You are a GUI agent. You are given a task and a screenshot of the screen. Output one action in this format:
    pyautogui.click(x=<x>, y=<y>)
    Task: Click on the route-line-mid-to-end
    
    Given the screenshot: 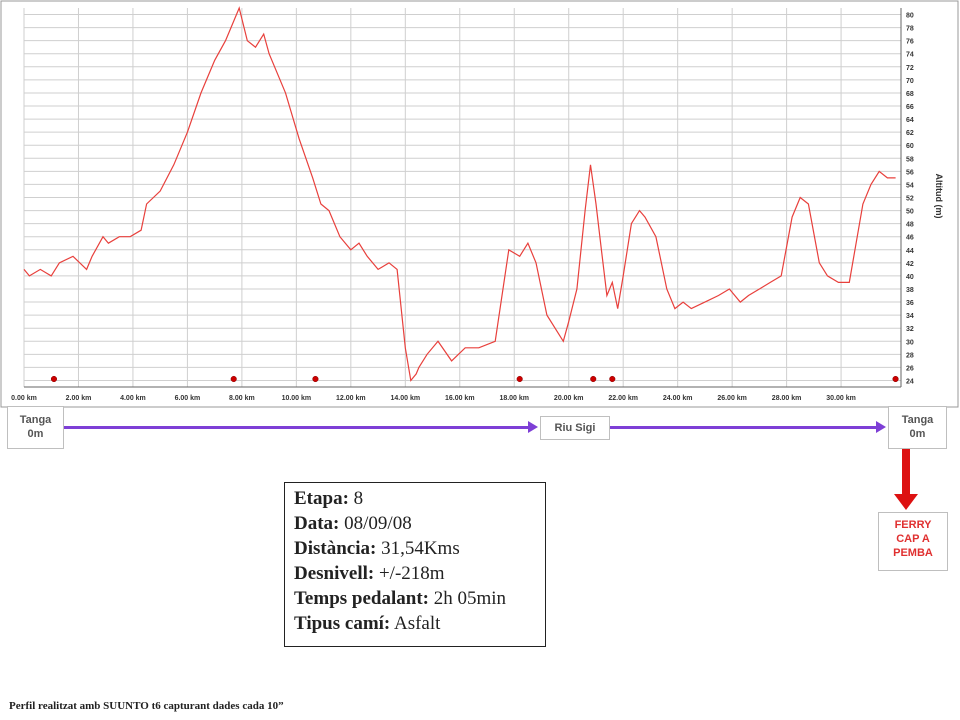 What is the action you would take?
    pyautogui.click(x=743, y=427)
    